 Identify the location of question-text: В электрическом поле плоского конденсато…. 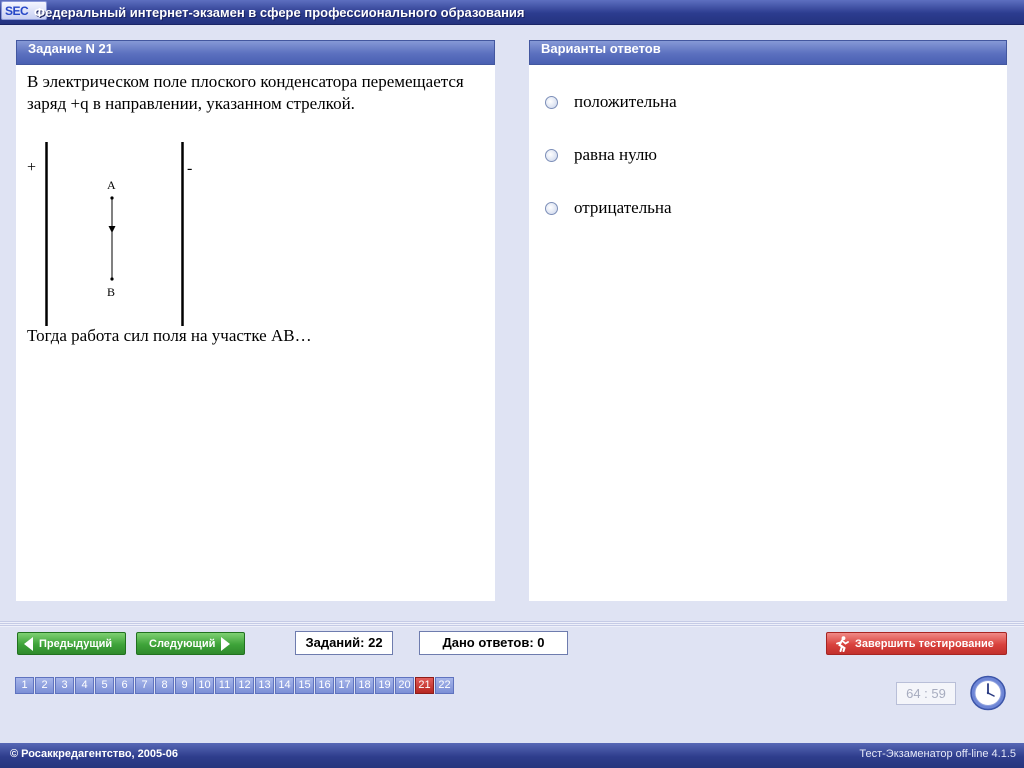
(245, 92).